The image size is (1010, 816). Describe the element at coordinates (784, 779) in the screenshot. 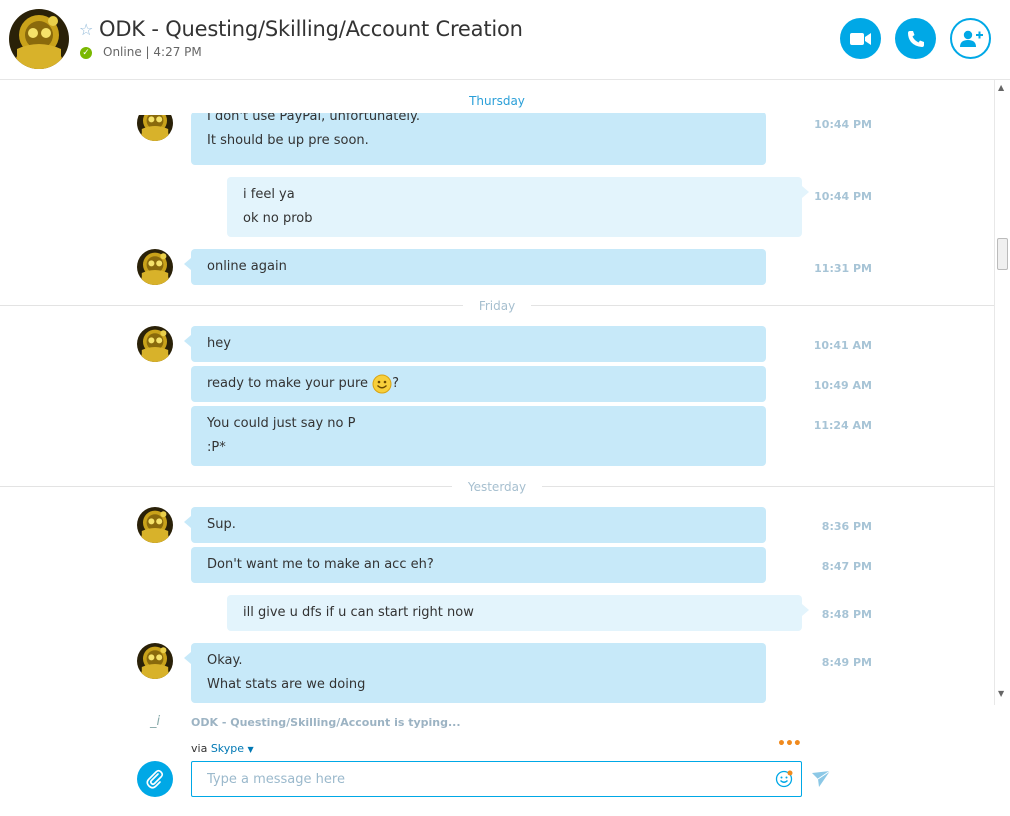

I see `smiley-icon` at that location.